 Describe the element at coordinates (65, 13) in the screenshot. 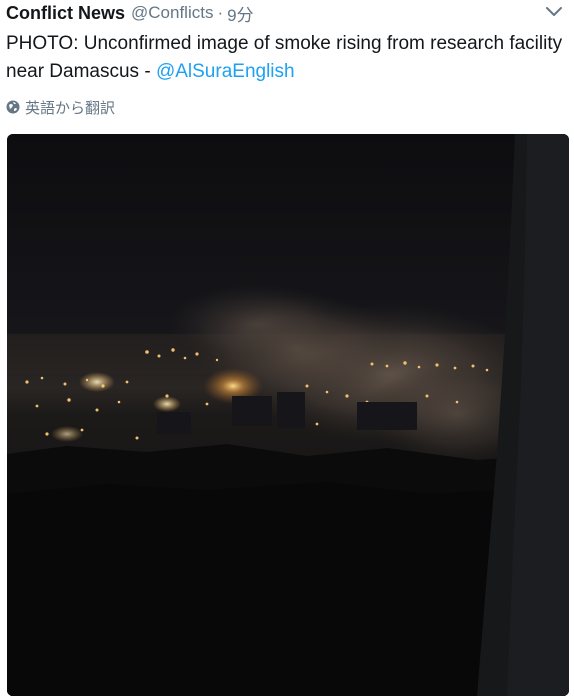

I see `author-name: Conflict News` at that location.